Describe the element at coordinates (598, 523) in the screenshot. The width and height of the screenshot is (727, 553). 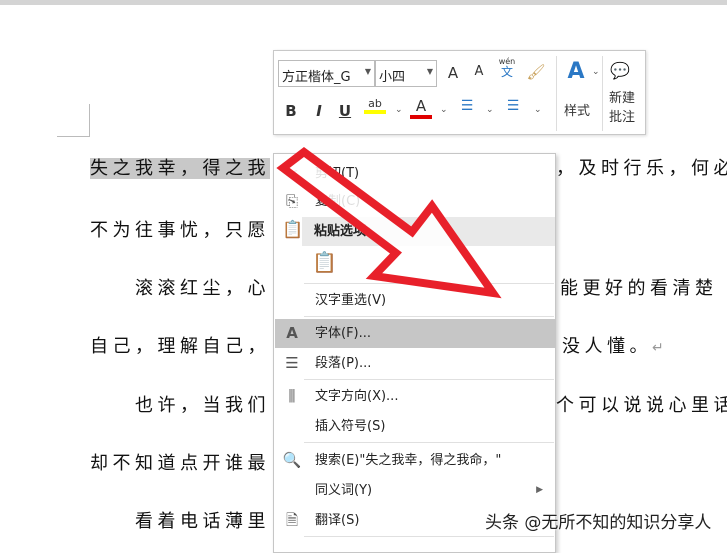
I see `watermark: 头条 @无所不知的知识分享人` at that location.